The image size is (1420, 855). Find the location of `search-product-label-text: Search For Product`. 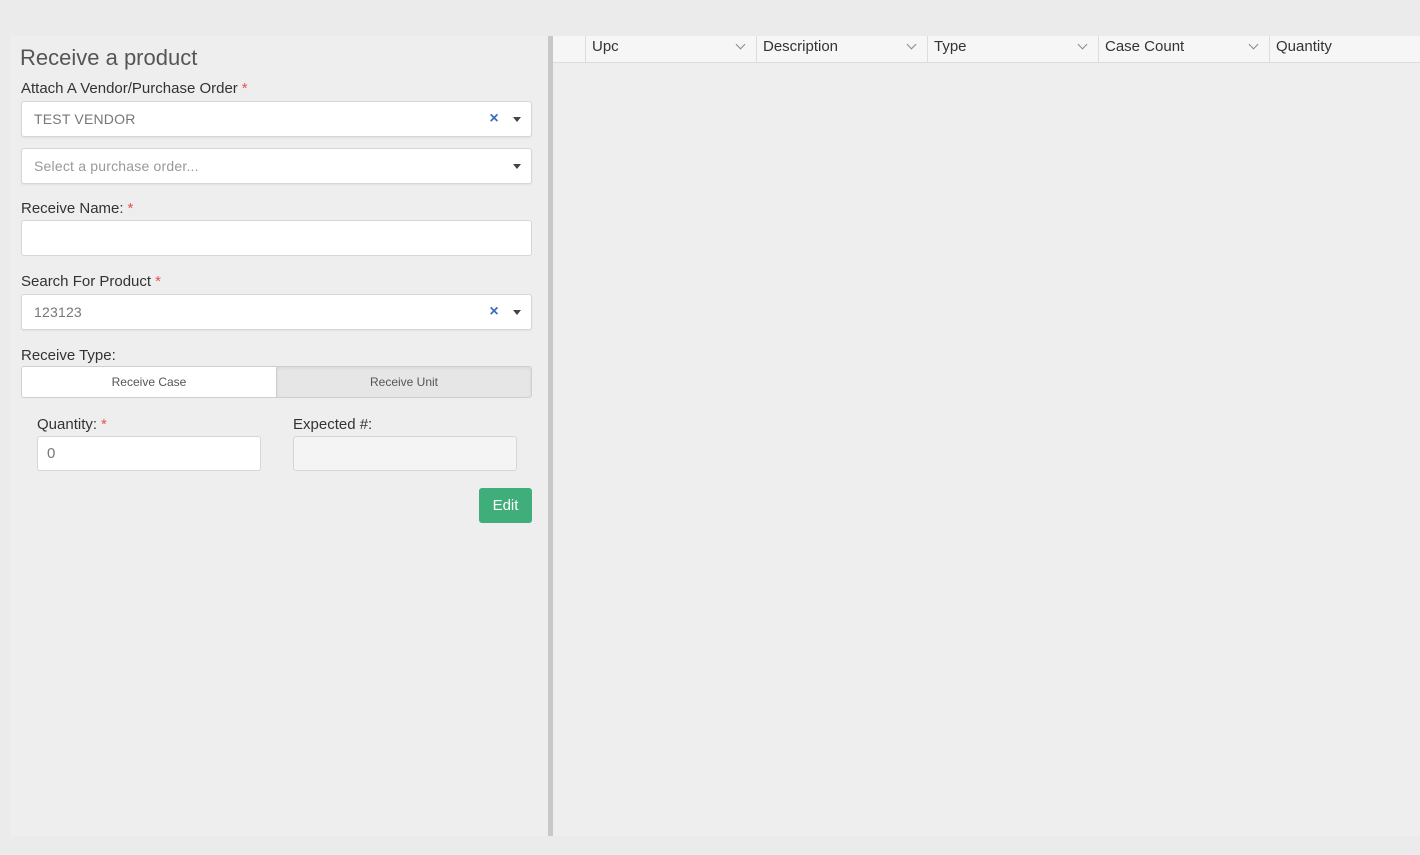

search-product-label-text: Search For Product is located at coordinates (86, 281).